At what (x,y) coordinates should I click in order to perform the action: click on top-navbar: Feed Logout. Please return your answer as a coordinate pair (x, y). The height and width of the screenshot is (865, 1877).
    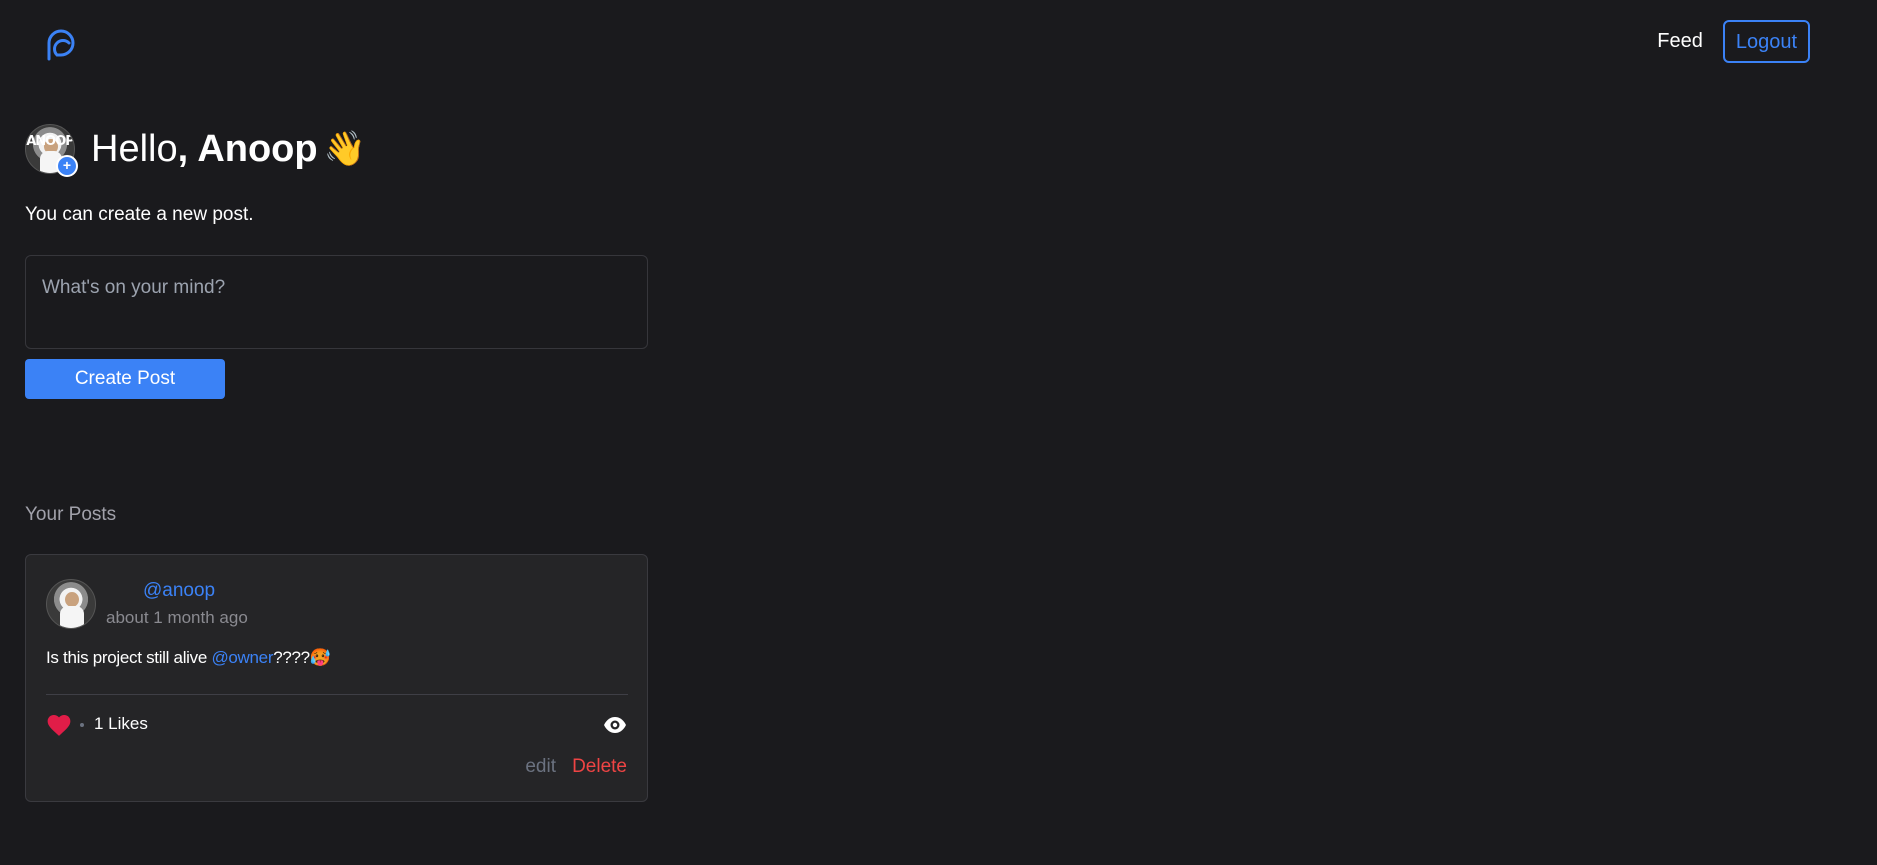
    Looking at the image, I should click on (938, 43).